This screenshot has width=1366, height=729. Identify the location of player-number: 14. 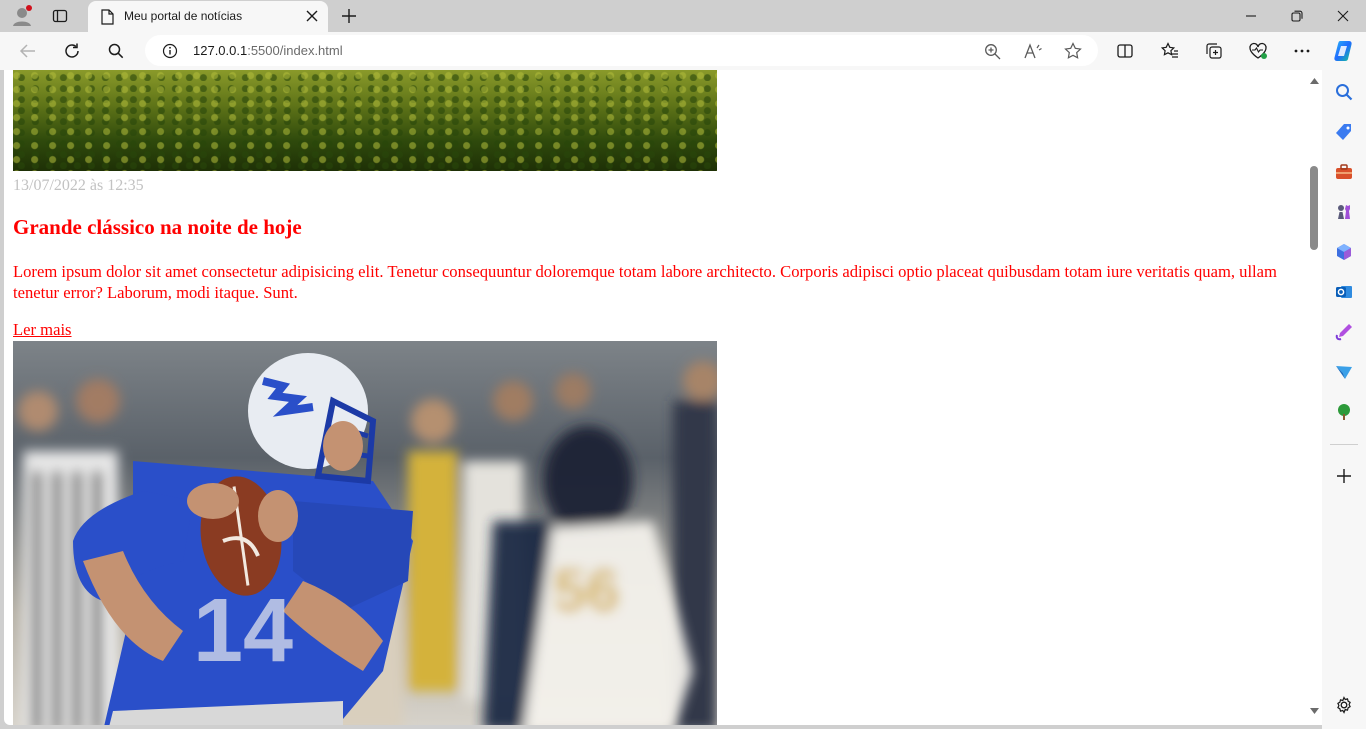
(243, 631).